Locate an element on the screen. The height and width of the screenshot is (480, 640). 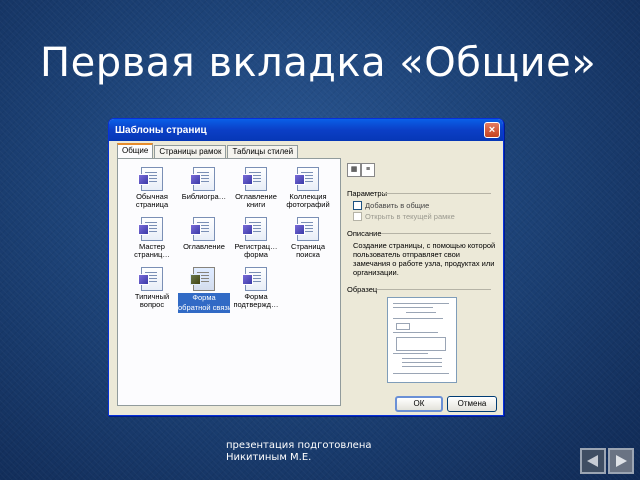
template-item: Типичный вопрос is located at coordinates (152, 288).